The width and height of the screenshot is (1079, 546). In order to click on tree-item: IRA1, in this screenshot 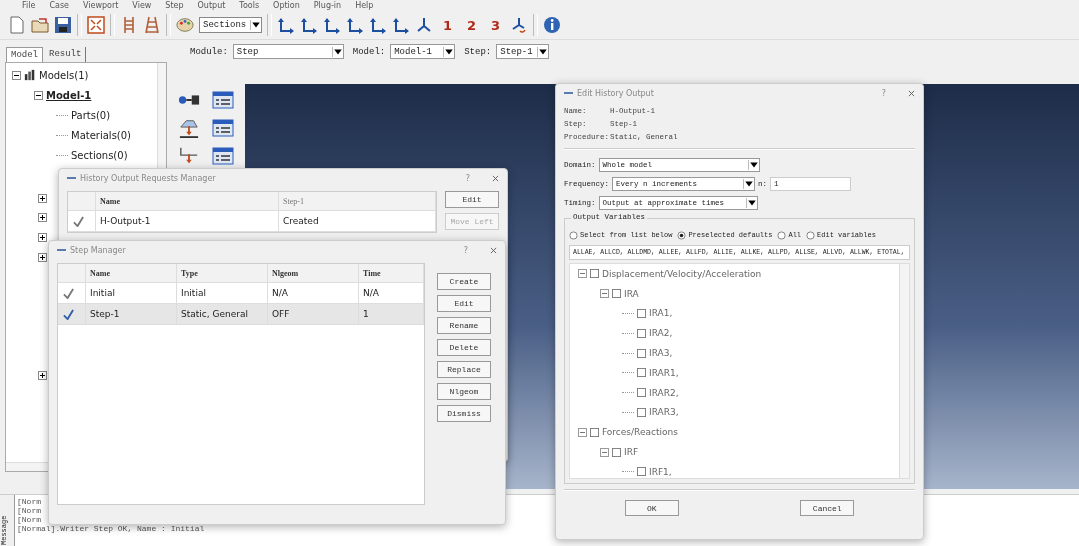, I will do `click(661, 313)`.